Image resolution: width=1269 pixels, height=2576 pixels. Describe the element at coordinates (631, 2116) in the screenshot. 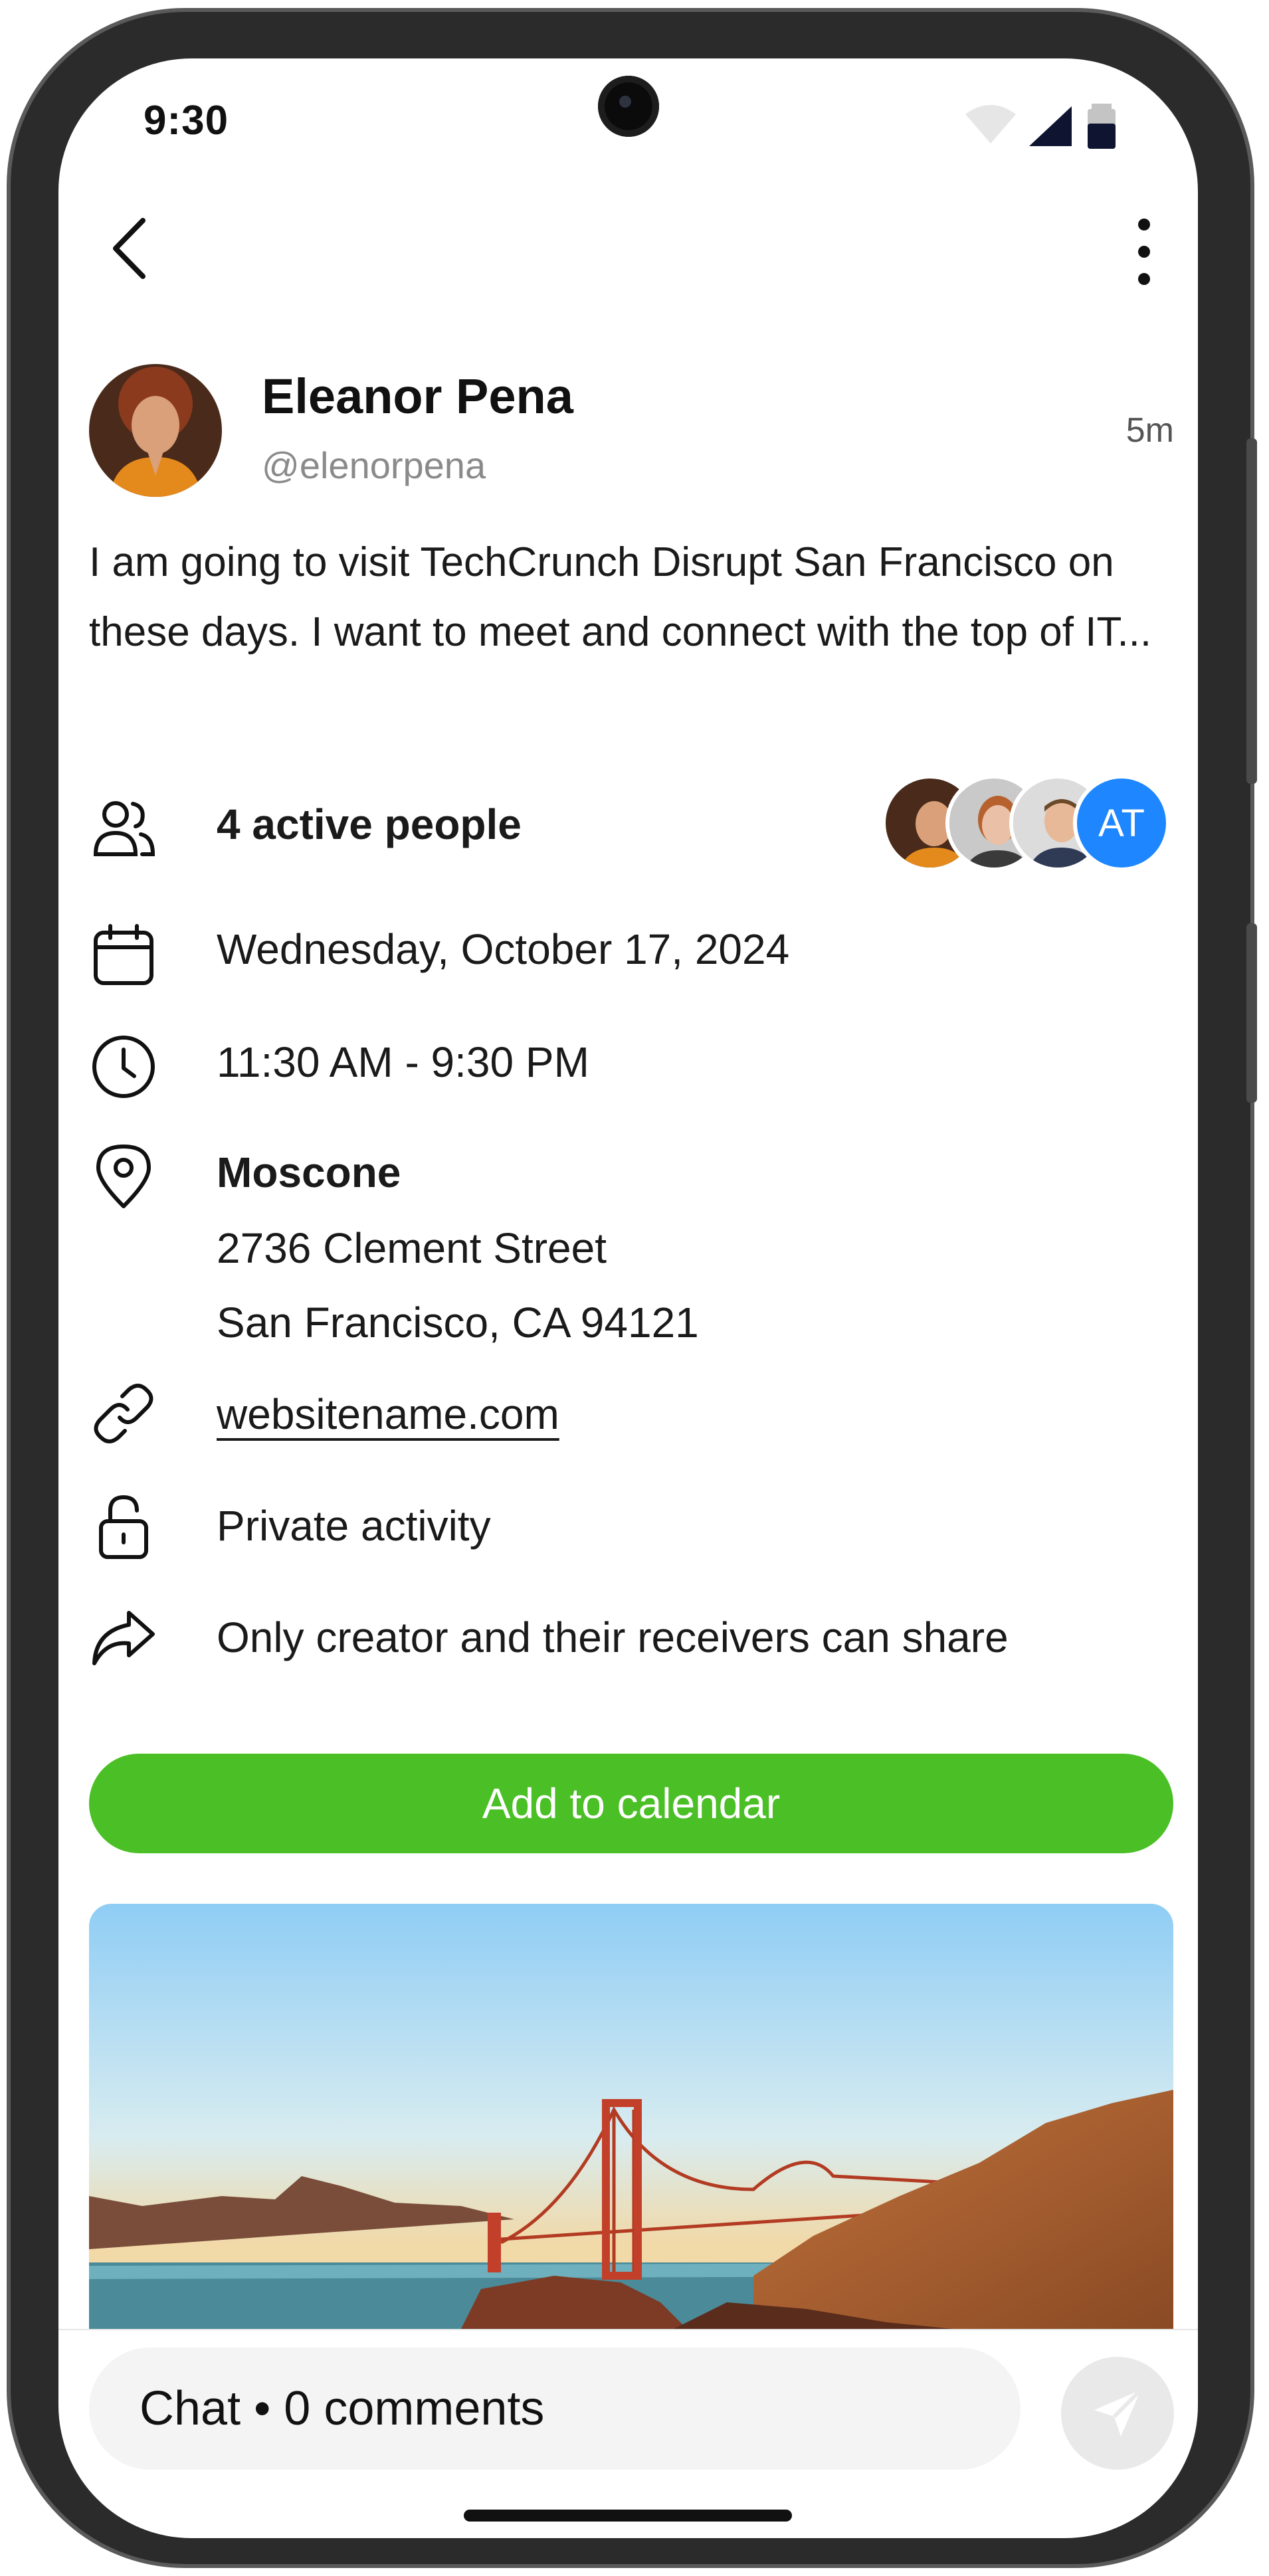

I see `event-photo` at that location.